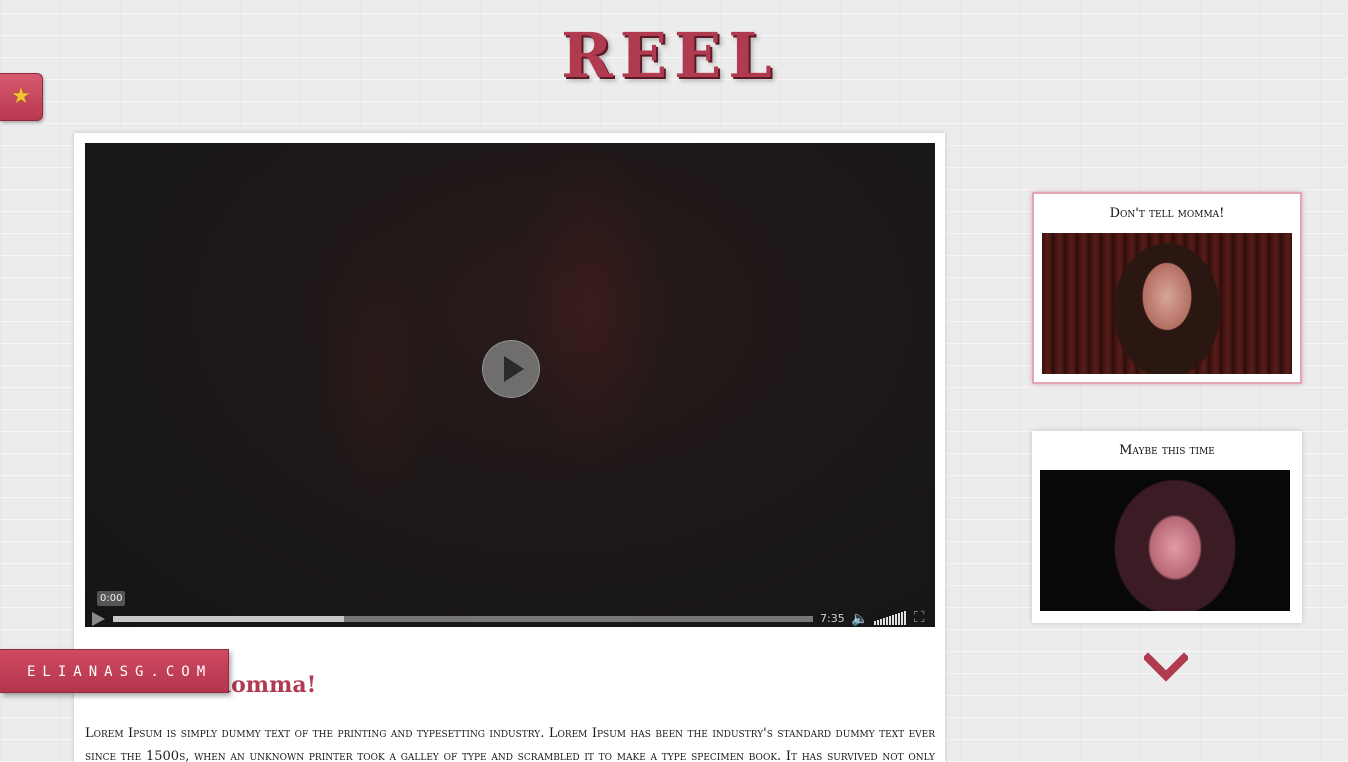 The width and height of the screenshot is (1348, 762). I want to click on playlist-item: Don't tell momma!, so click(1167, 288).